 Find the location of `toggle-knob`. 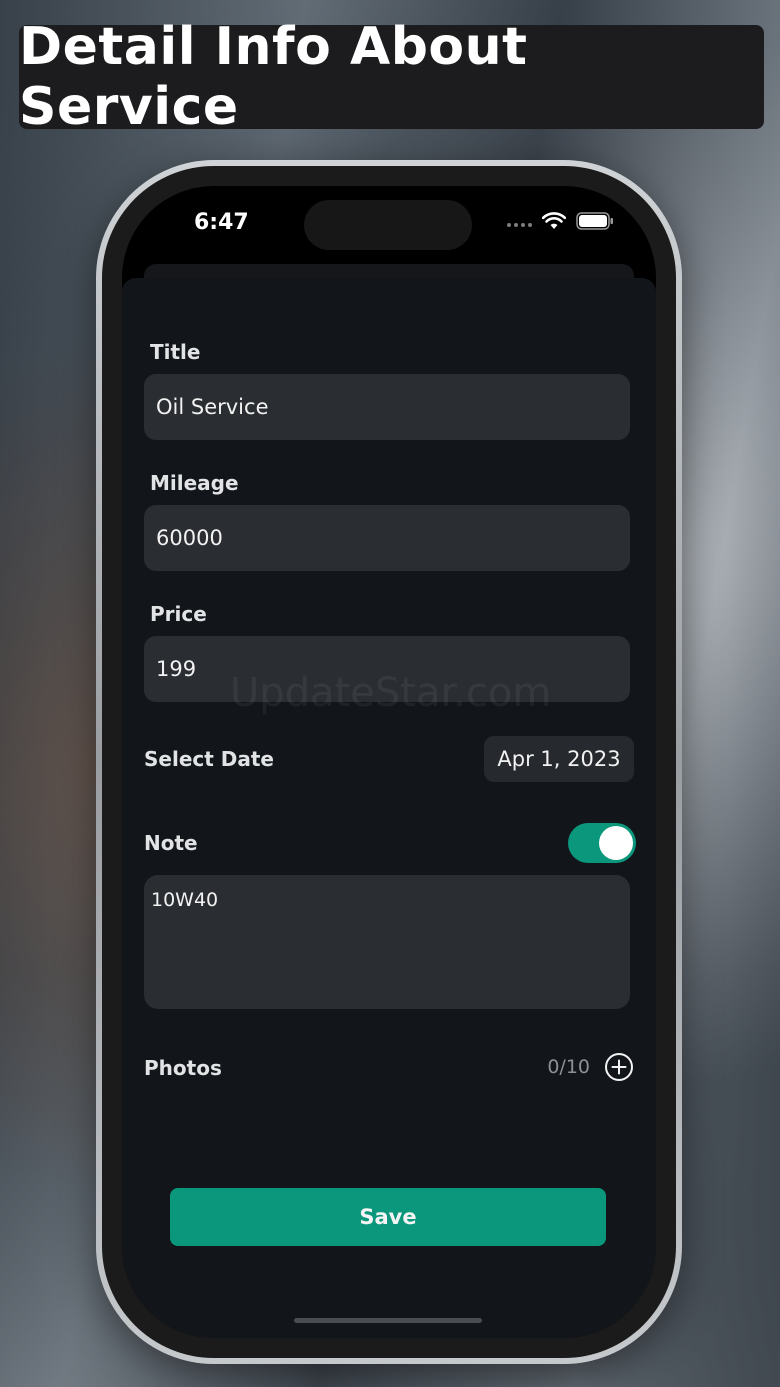

toggle-knob is located at coordinates (616, 843).